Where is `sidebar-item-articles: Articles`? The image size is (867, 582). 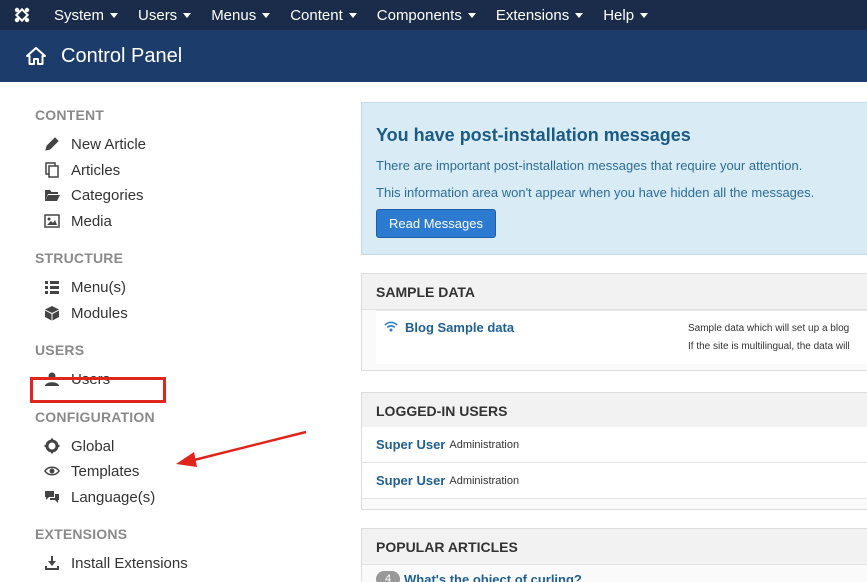 sidebar-item-articles: Articles is located at coordinates (81, 170).